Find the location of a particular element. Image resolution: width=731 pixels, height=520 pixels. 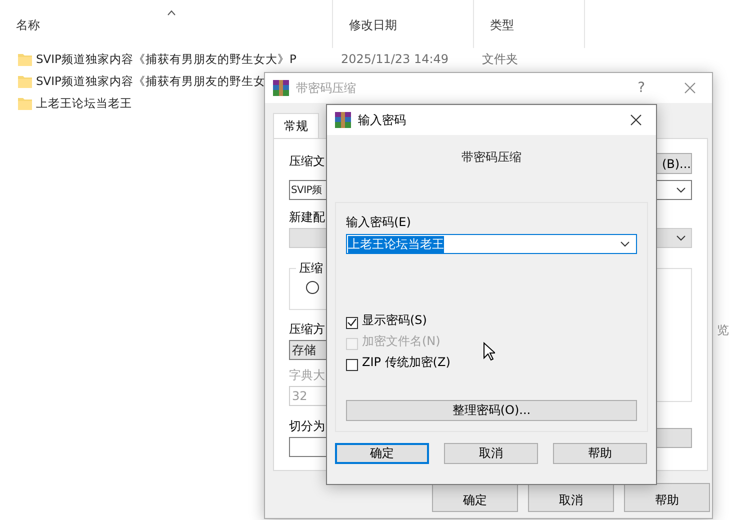

dialog-title: 输入密码 is located at coordinates (382, 120).